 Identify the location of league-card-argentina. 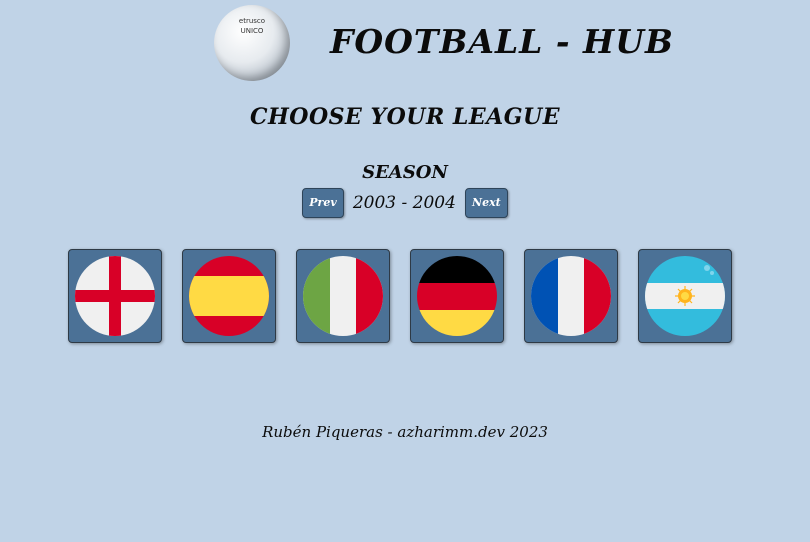
(685, 296).